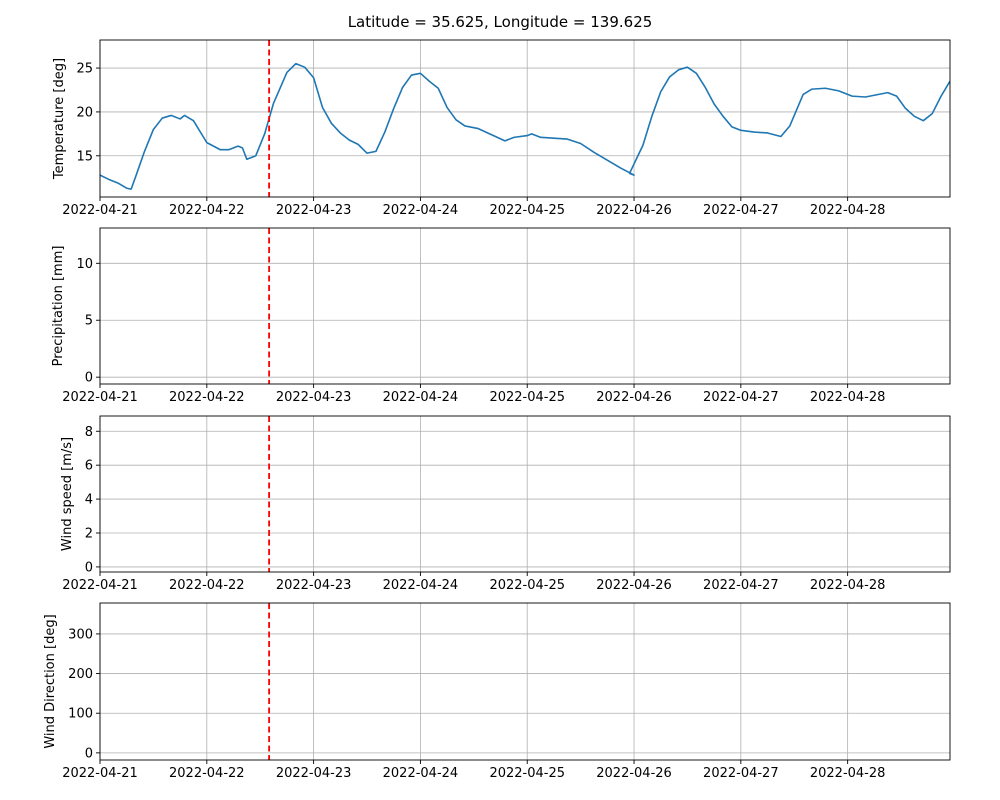 Image resolution: width=1000 pixels, height=800 pixels. What do you see at coordinates (89, 432) in the screenshot?
I see `y-tick-label: 8` at bounding box center [89, 432].